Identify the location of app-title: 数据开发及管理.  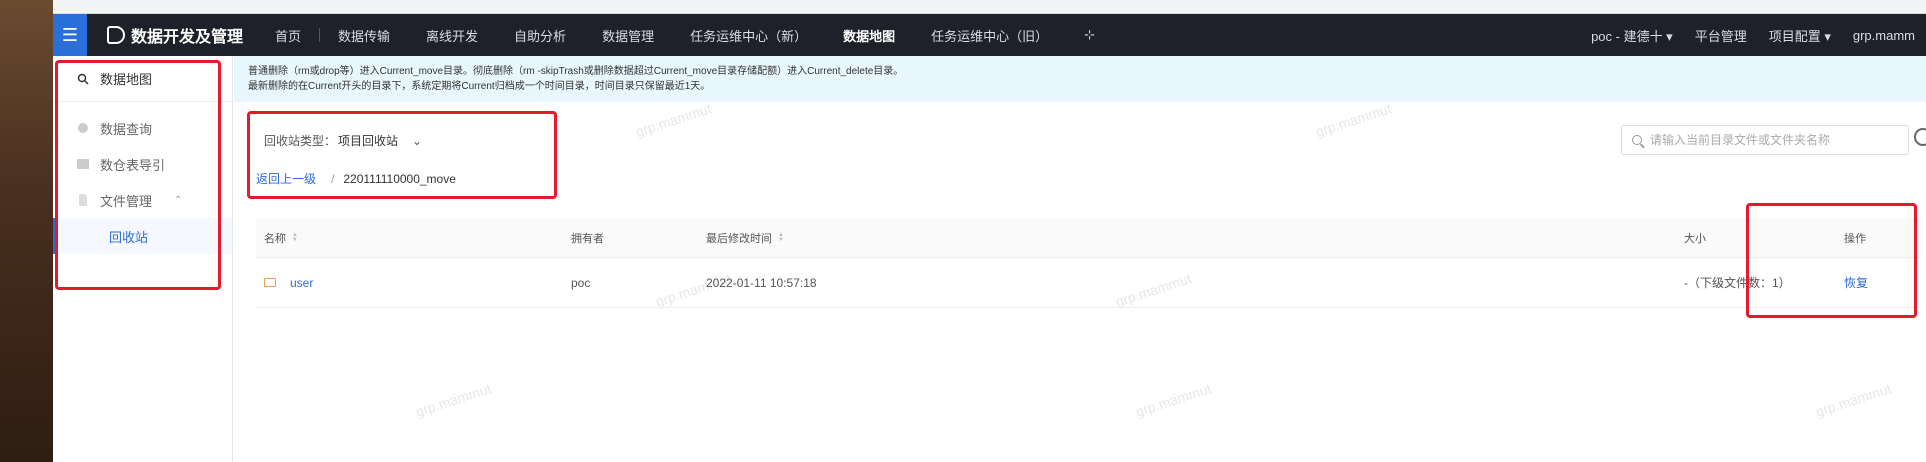
(187, 37).